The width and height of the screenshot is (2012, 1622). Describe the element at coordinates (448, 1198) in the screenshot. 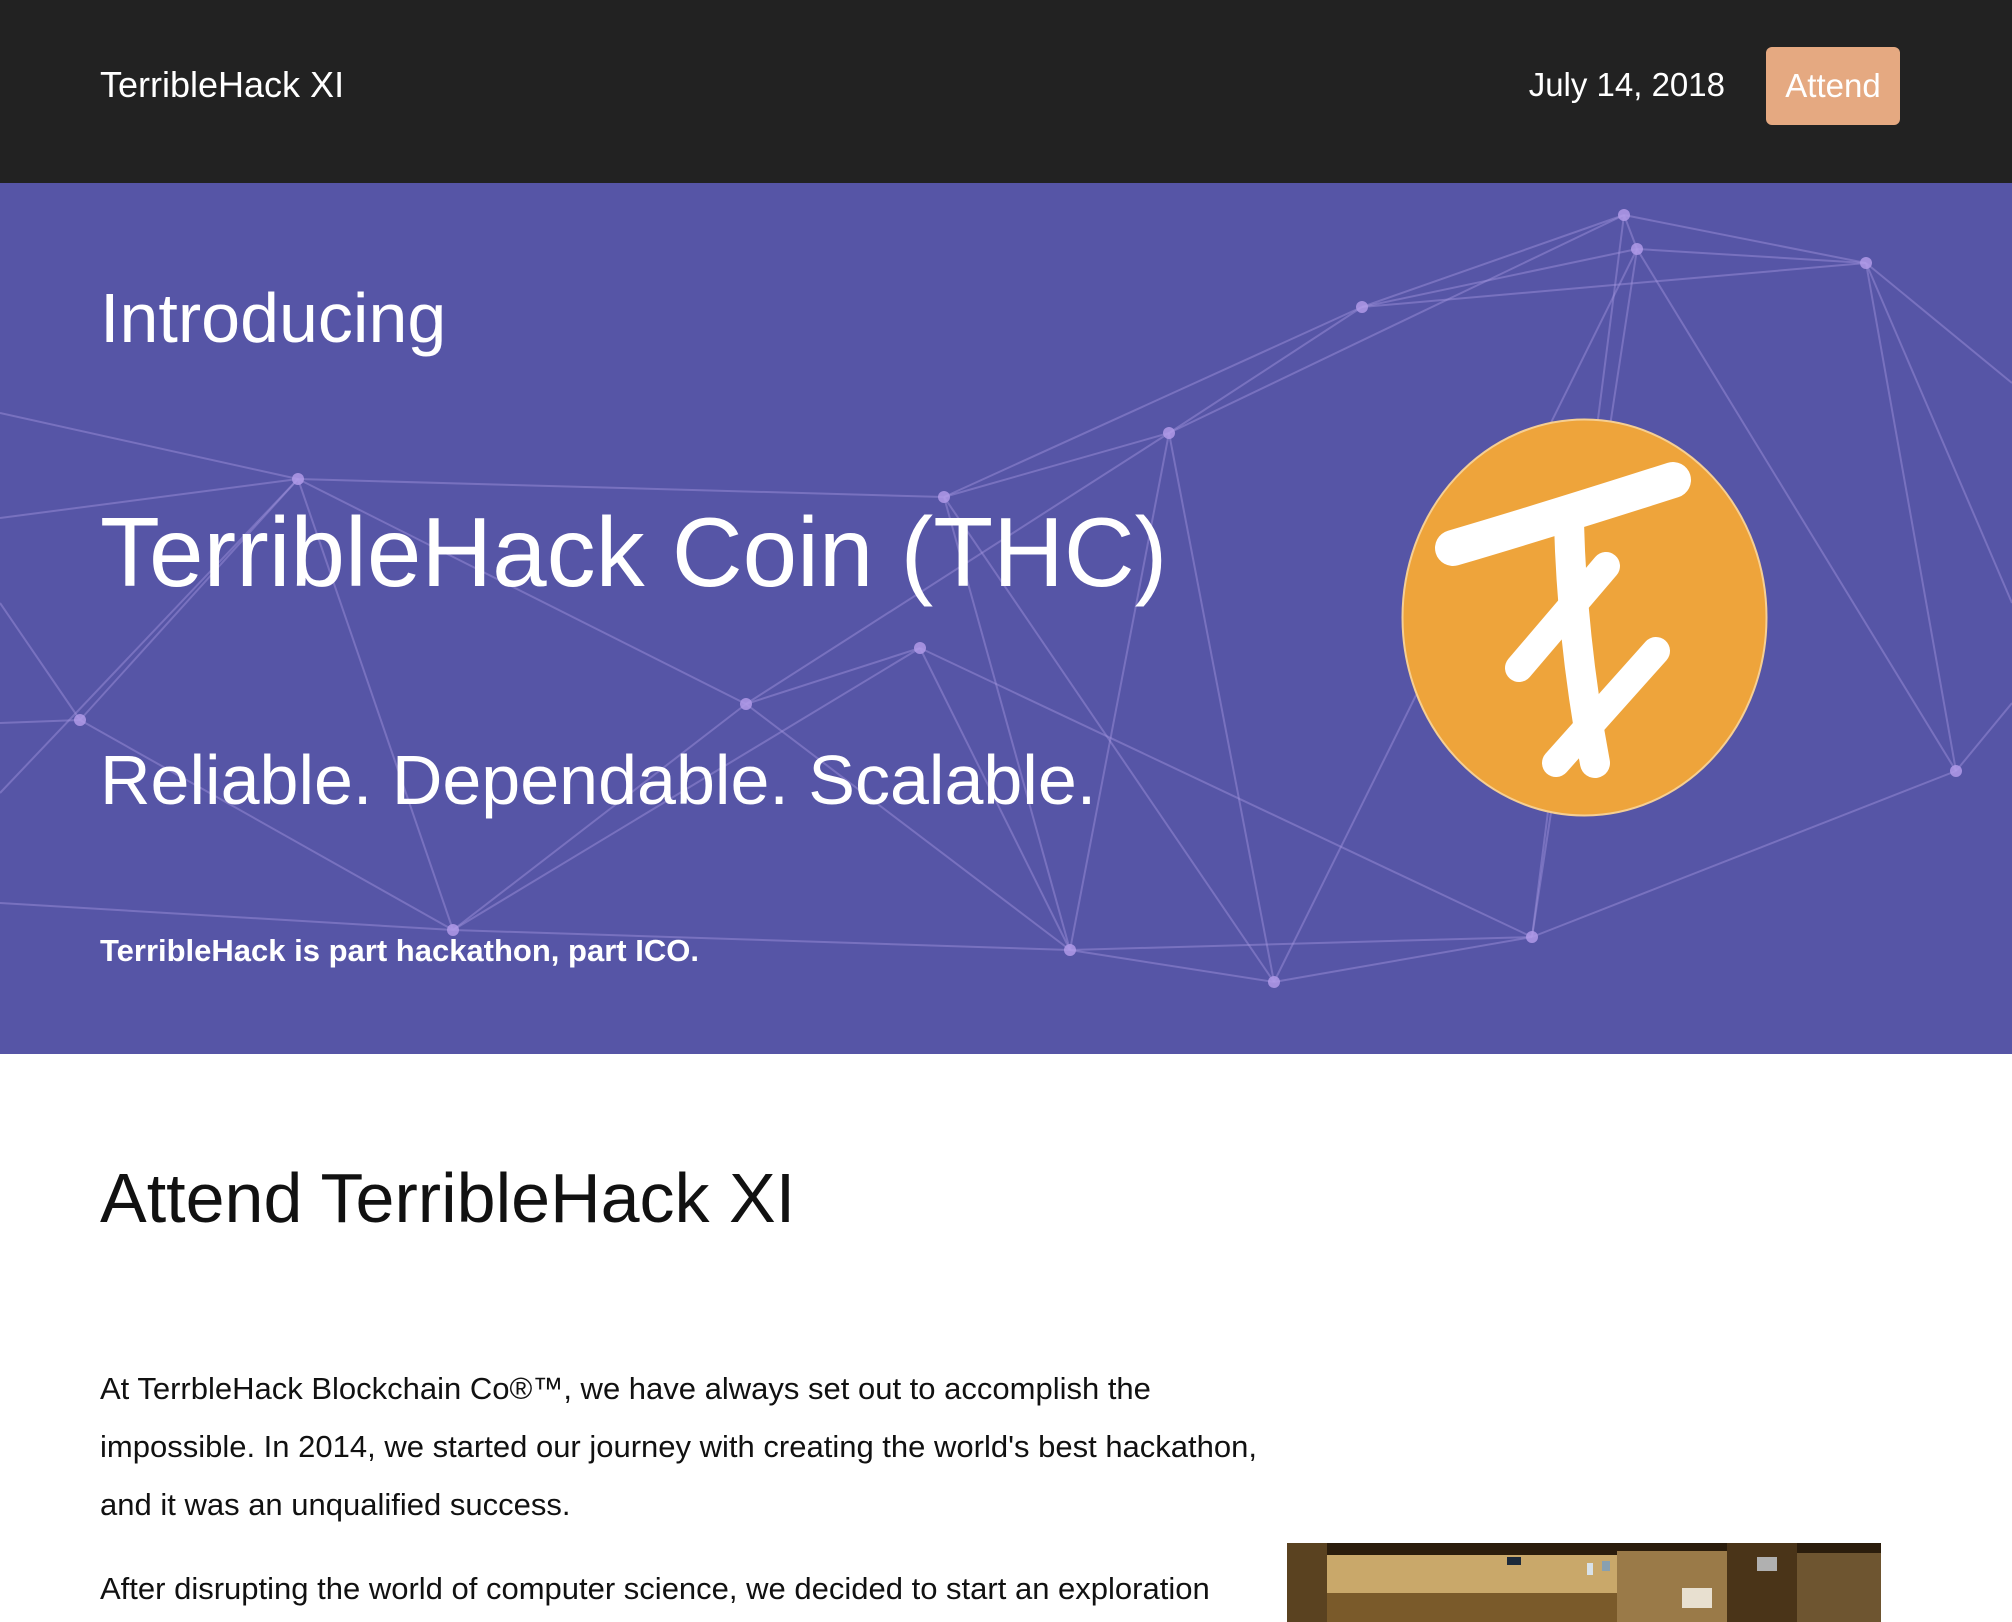

I see `attend-section-title: Attend TerribleHack XI` at that location.